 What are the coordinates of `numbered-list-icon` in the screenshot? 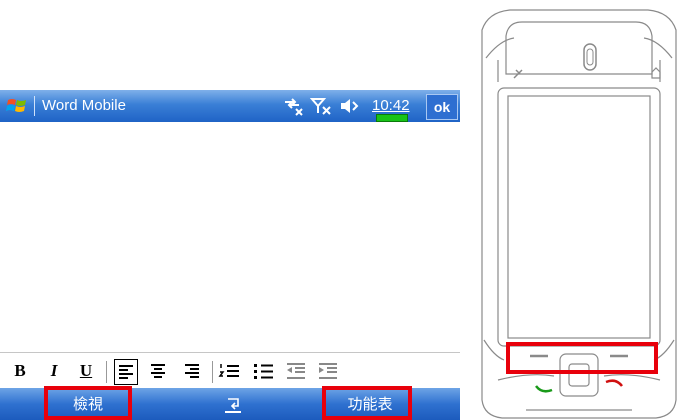 It's located at (230, 371).